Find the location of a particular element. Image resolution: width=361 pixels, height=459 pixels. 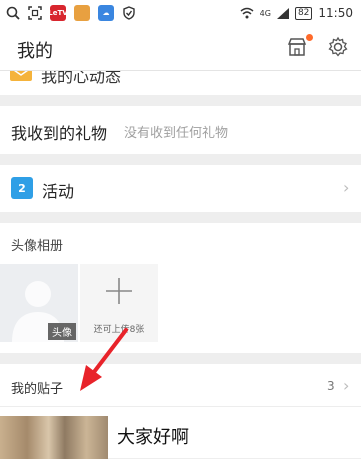

settings-button is located at coordinates (339, 48).